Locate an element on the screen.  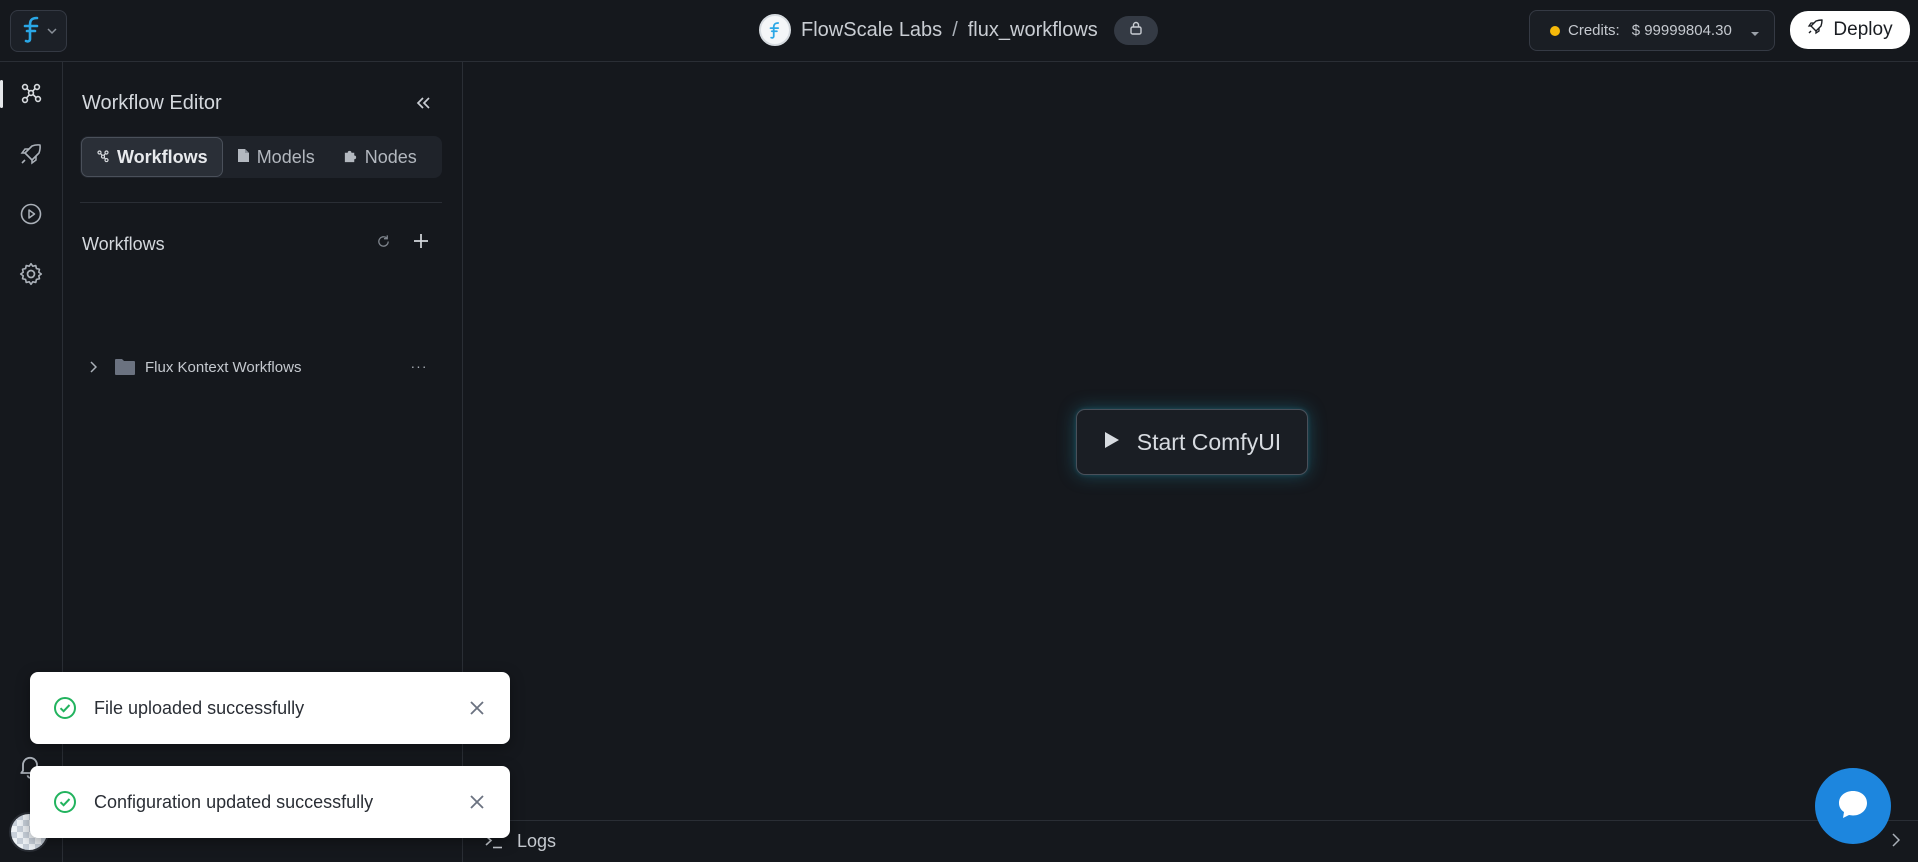
app-switcher-button is located at coordinates (38, 31).